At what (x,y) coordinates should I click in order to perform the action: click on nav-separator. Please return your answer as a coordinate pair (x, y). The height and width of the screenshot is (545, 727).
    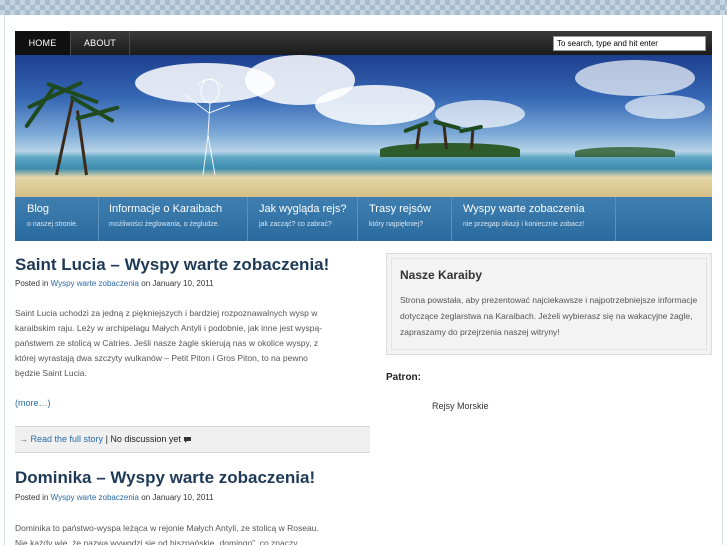
    Looking at the image, I should click on (129, 43).